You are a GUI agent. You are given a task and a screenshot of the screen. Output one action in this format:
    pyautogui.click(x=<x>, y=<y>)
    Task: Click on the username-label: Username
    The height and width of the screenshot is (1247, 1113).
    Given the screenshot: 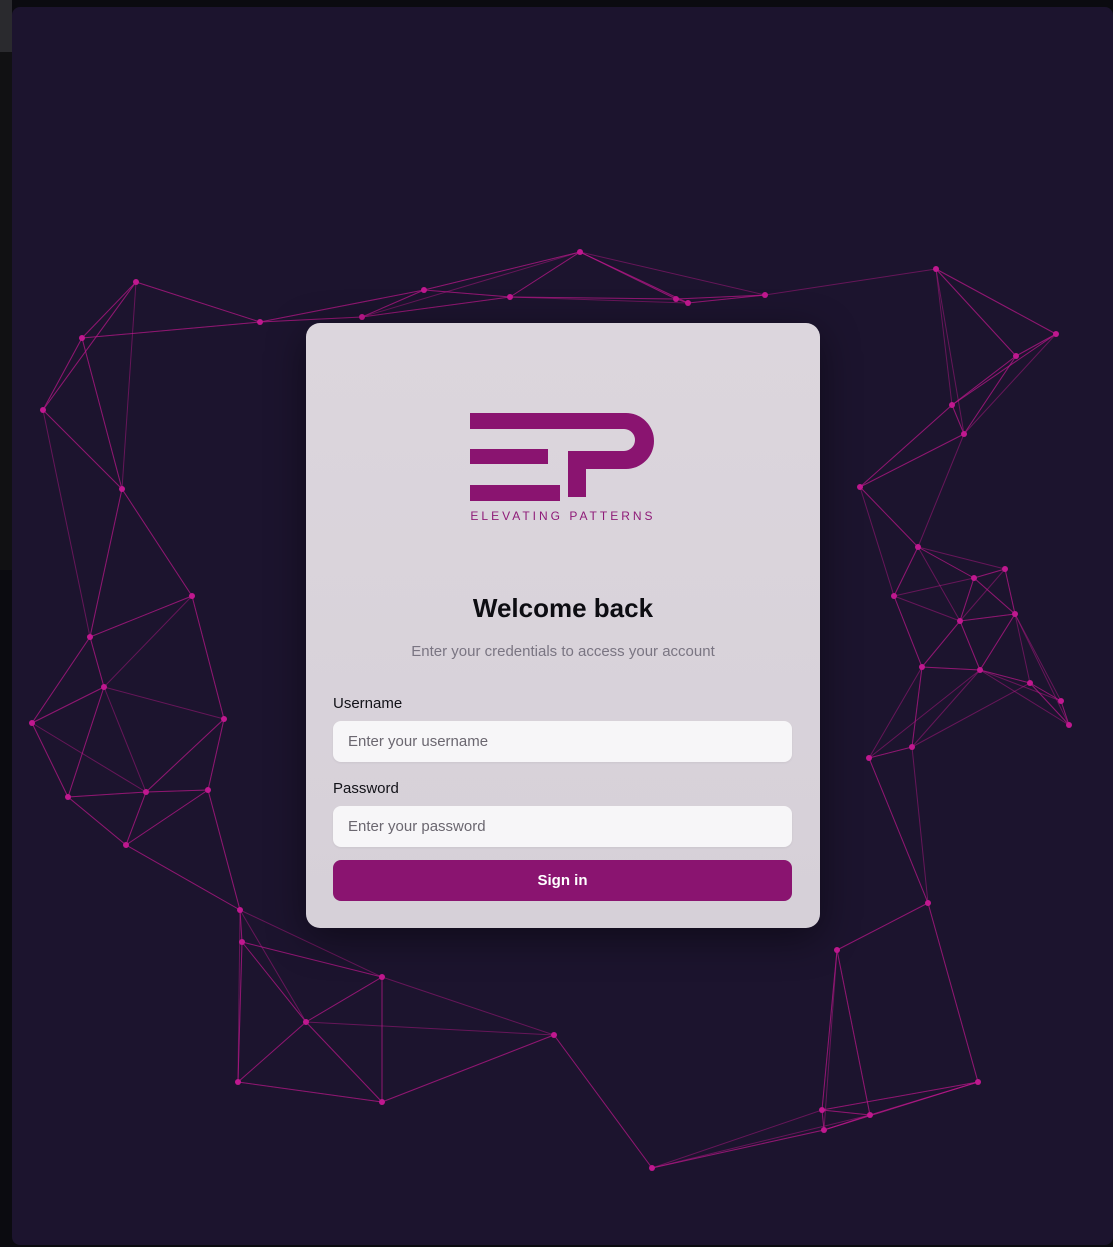 What is the action you would take?
    pyautogui.click(x=368, y=703)
    